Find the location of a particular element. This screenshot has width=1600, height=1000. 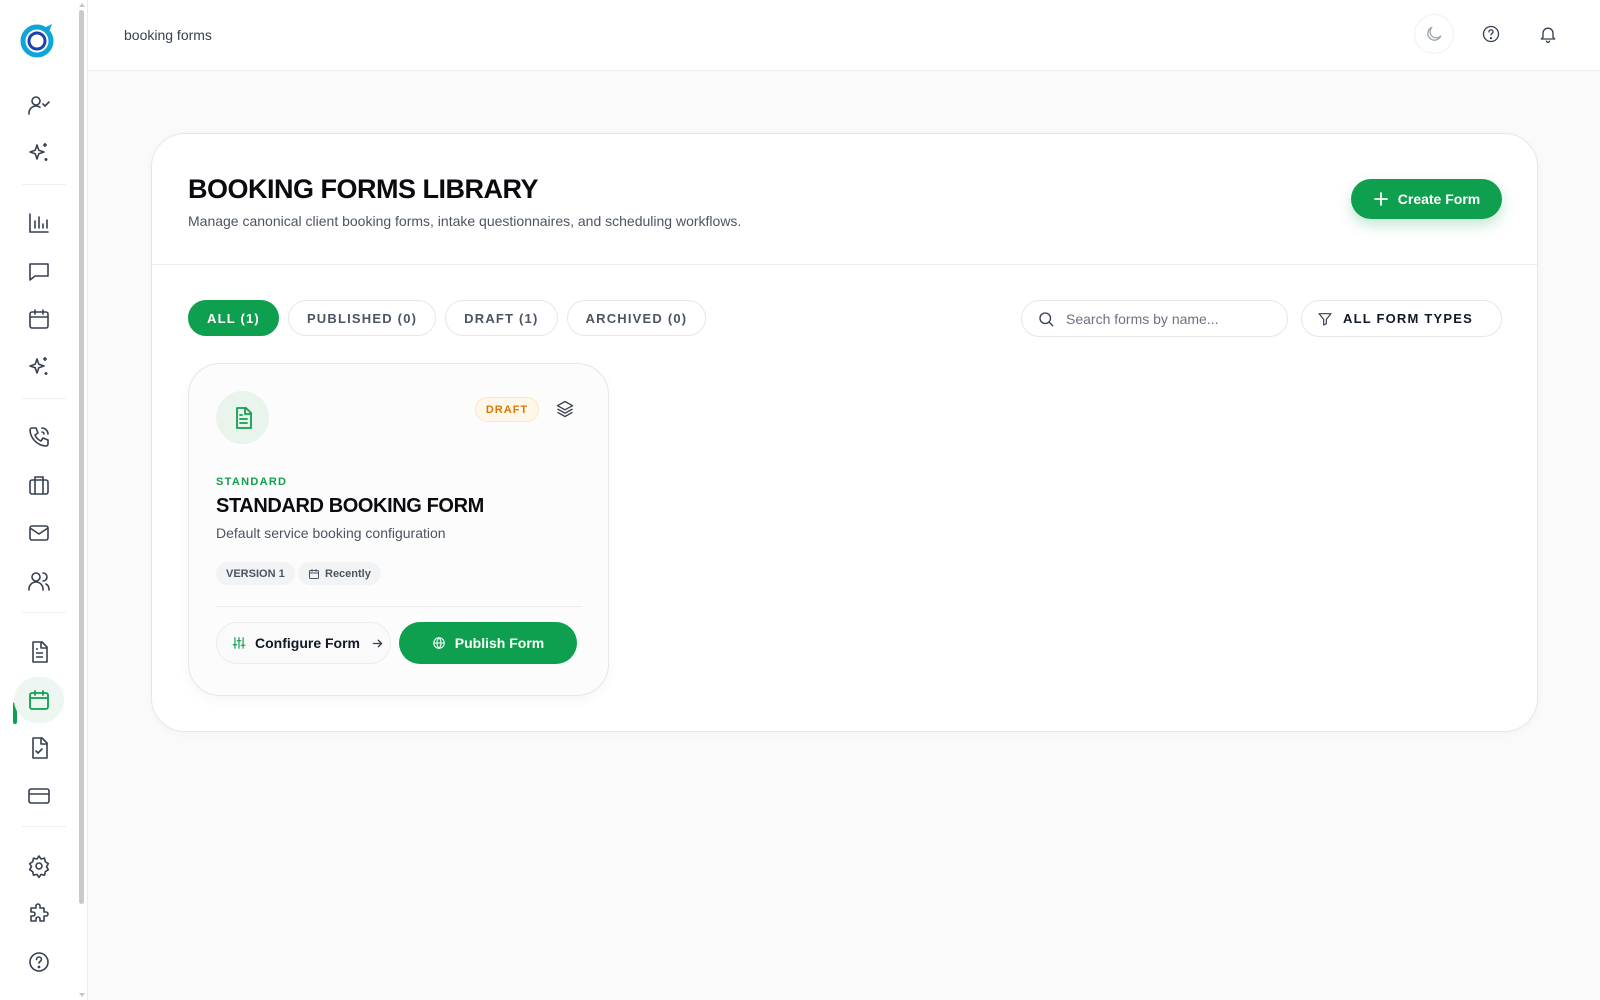

sidebar-item-analytics is located at coordinates (39, 223).